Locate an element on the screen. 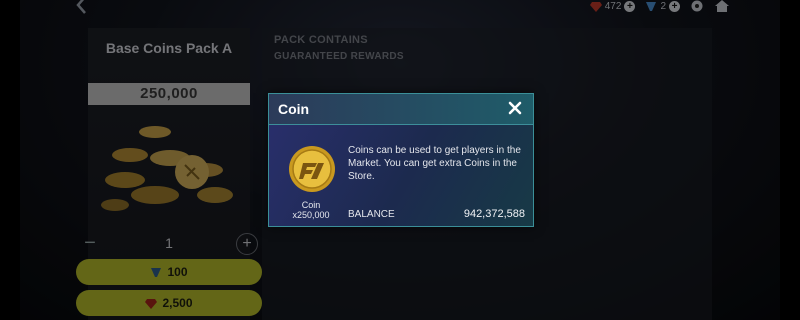  pack-contains-heading: PACK CONTAINS is located at coordinates (321, 40).